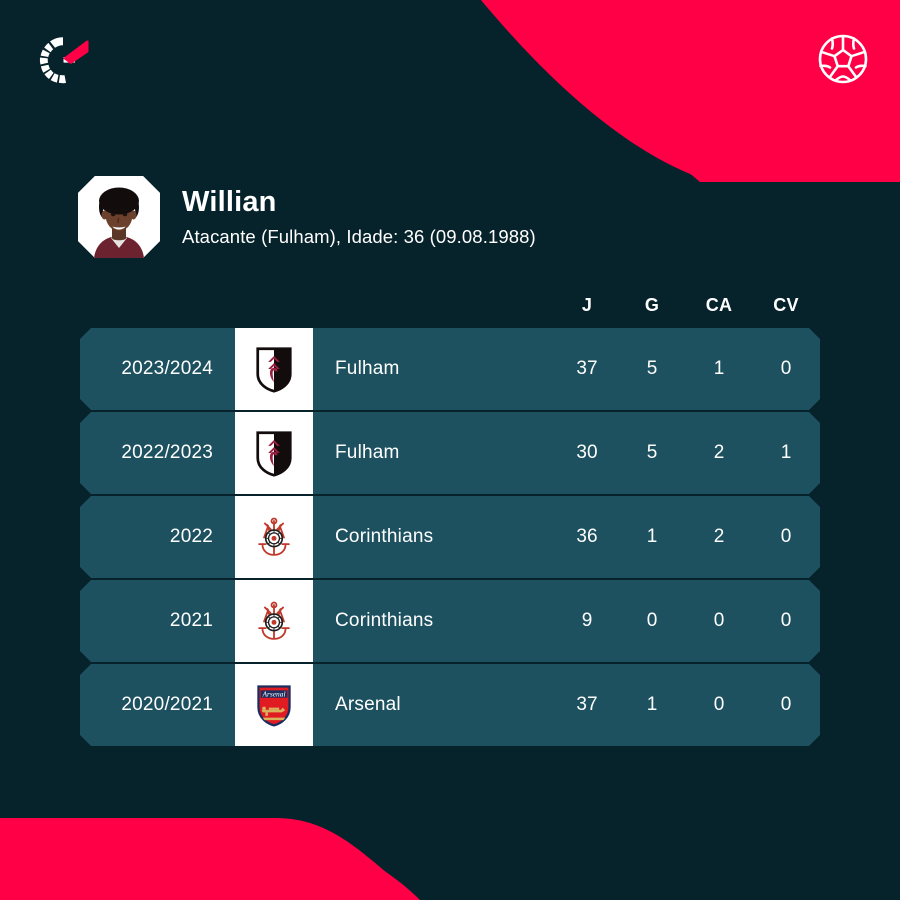 The image size is (900, 900). What do you see at coordinates (587, 304) in the screenshot?
I see `column-header-matches: J` at bounding box center [587, 304].